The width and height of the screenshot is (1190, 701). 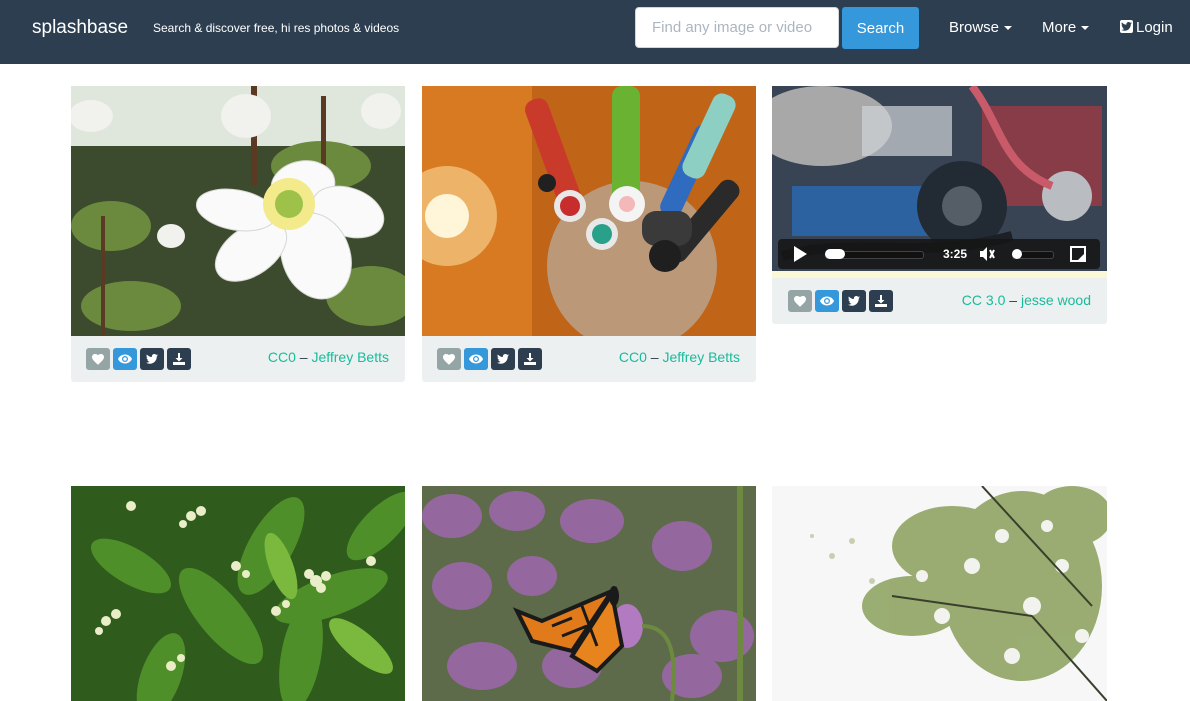 What do you see at coordinates (1154, 27) in the screenshot?
I see `login-label: Login` at bounding box center [1154, 27].